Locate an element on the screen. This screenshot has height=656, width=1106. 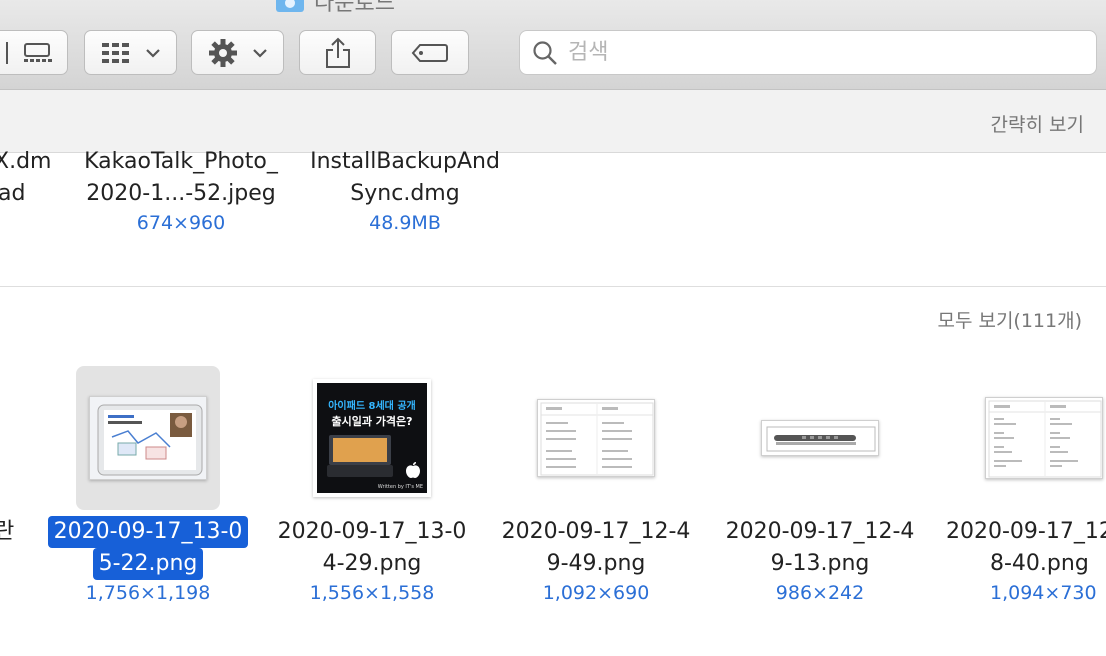
gear-icon is located at coordinates (222, 52).